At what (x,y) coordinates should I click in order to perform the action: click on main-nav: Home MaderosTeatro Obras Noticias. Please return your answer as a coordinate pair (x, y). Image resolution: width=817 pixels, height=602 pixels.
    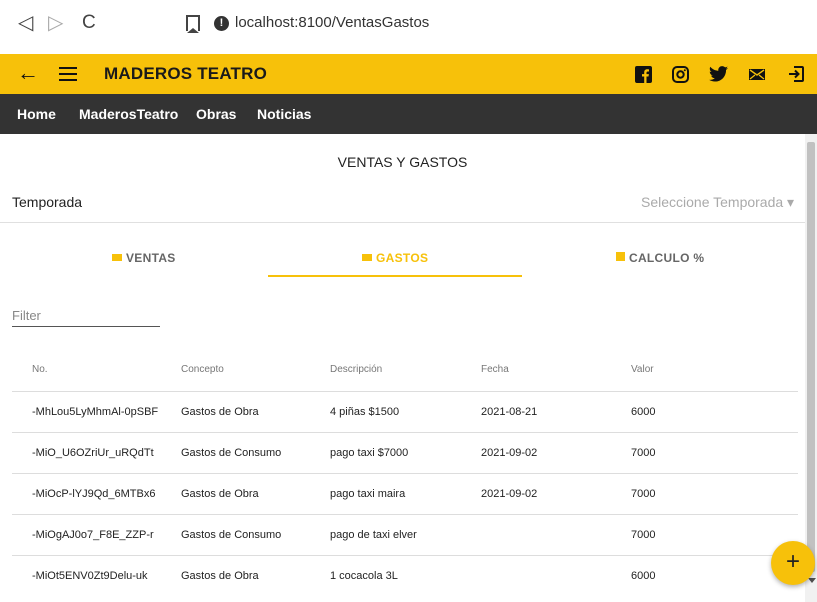
    Looking at the image, I should click on (408, 114).